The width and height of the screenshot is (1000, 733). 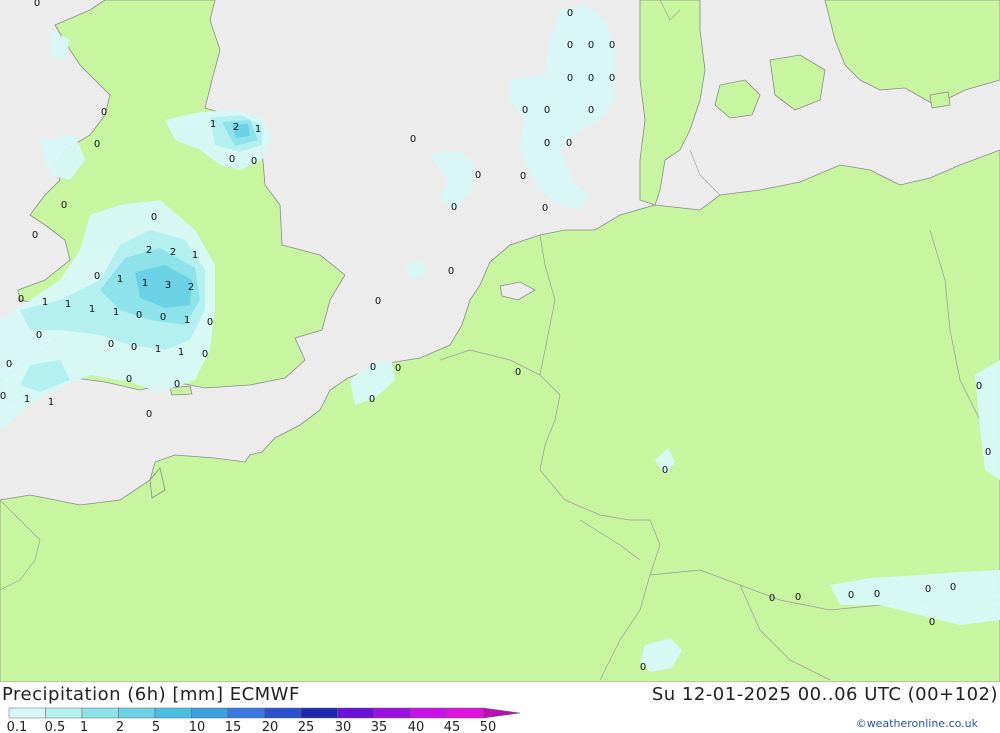 I want to click on legend-tick: 0.5, so click(x=55, y=726).